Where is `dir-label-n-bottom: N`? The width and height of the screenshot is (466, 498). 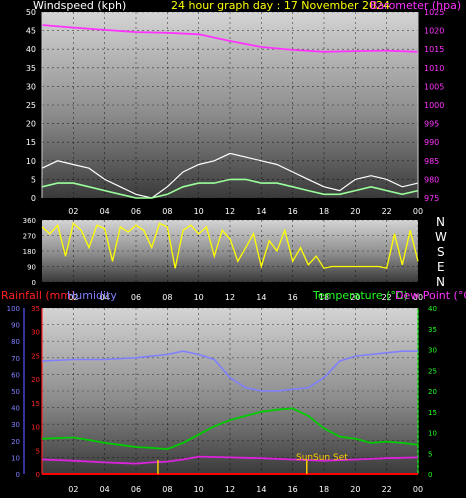
dir-label-n-bottom: N is located at coordinates (440, 282).